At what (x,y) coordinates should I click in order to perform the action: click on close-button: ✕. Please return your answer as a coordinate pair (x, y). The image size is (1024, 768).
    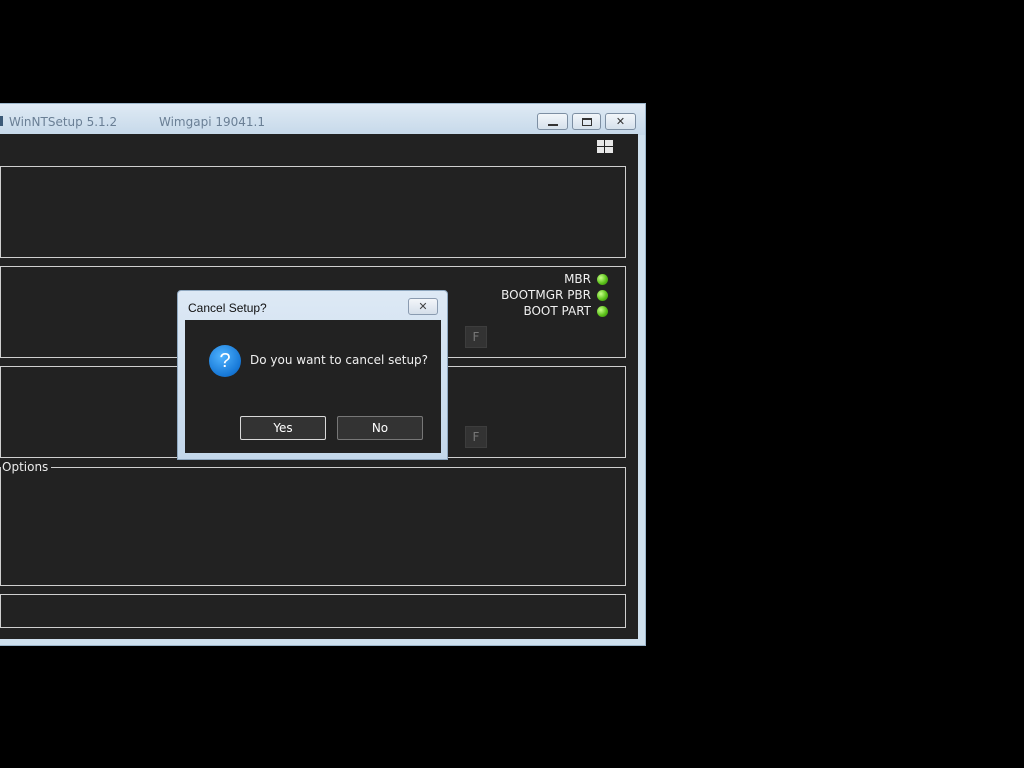
    Looking at the image, I should click on (620, 121).